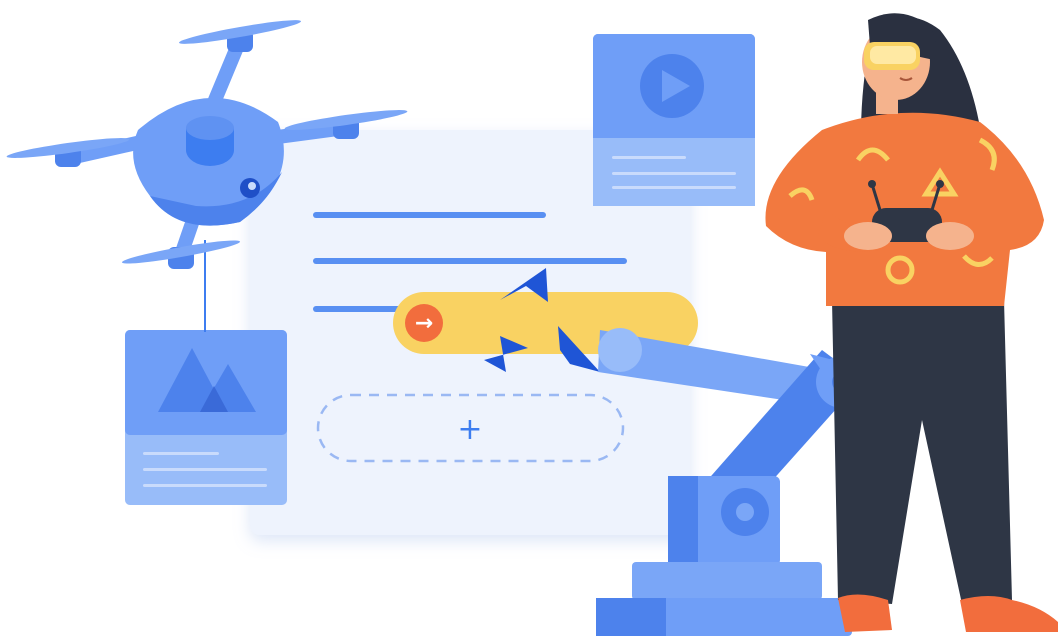  What do you see at coordinates (674, 120) in the screenshot?
I see `video-card` at bounding box center [674, 120].